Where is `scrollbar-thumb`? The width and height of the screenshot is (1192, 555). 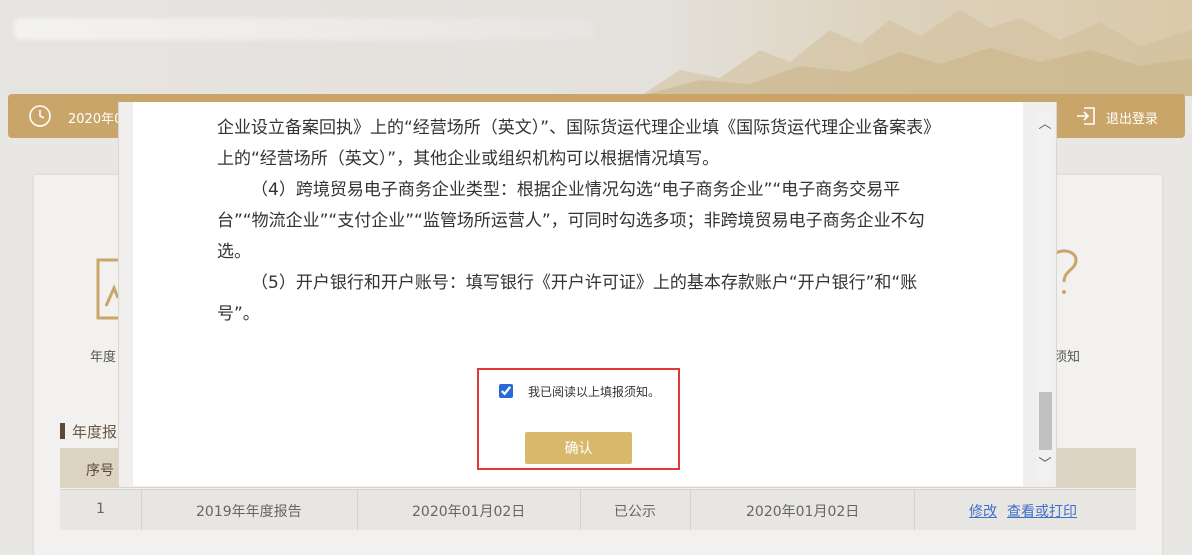 scrollbar-thumb is located at coordinates (1045, 421).